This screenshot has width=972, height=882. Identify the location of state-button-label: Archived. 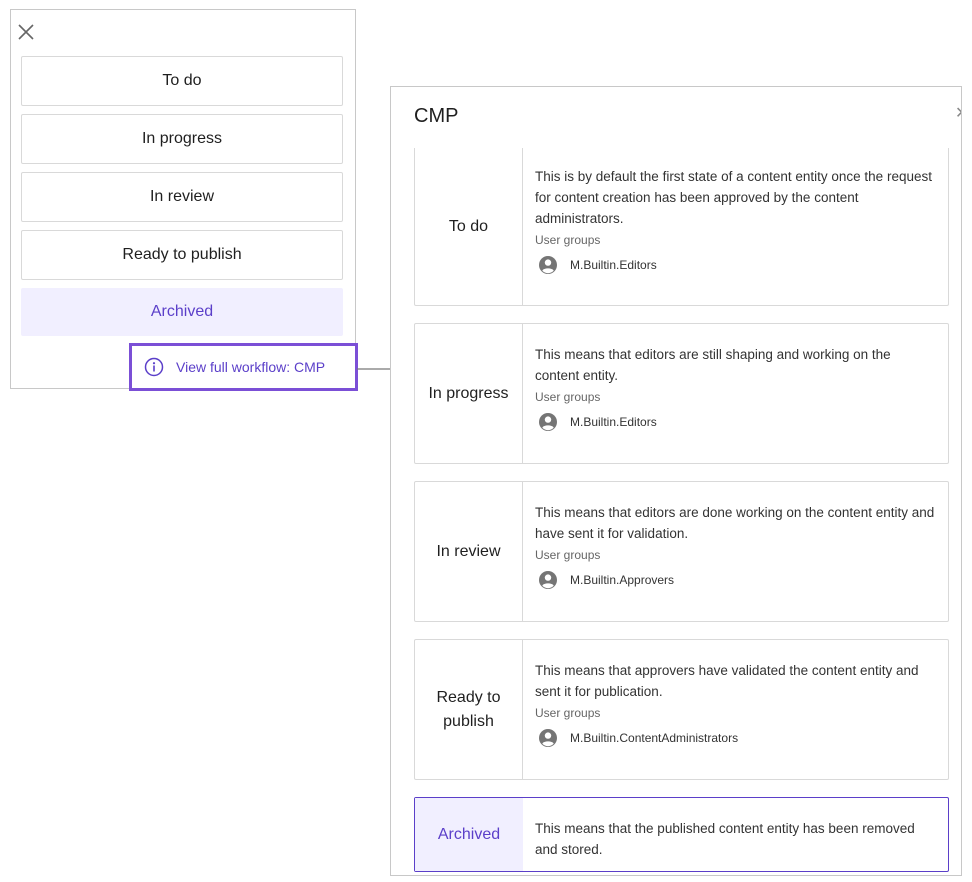
(182, 311).